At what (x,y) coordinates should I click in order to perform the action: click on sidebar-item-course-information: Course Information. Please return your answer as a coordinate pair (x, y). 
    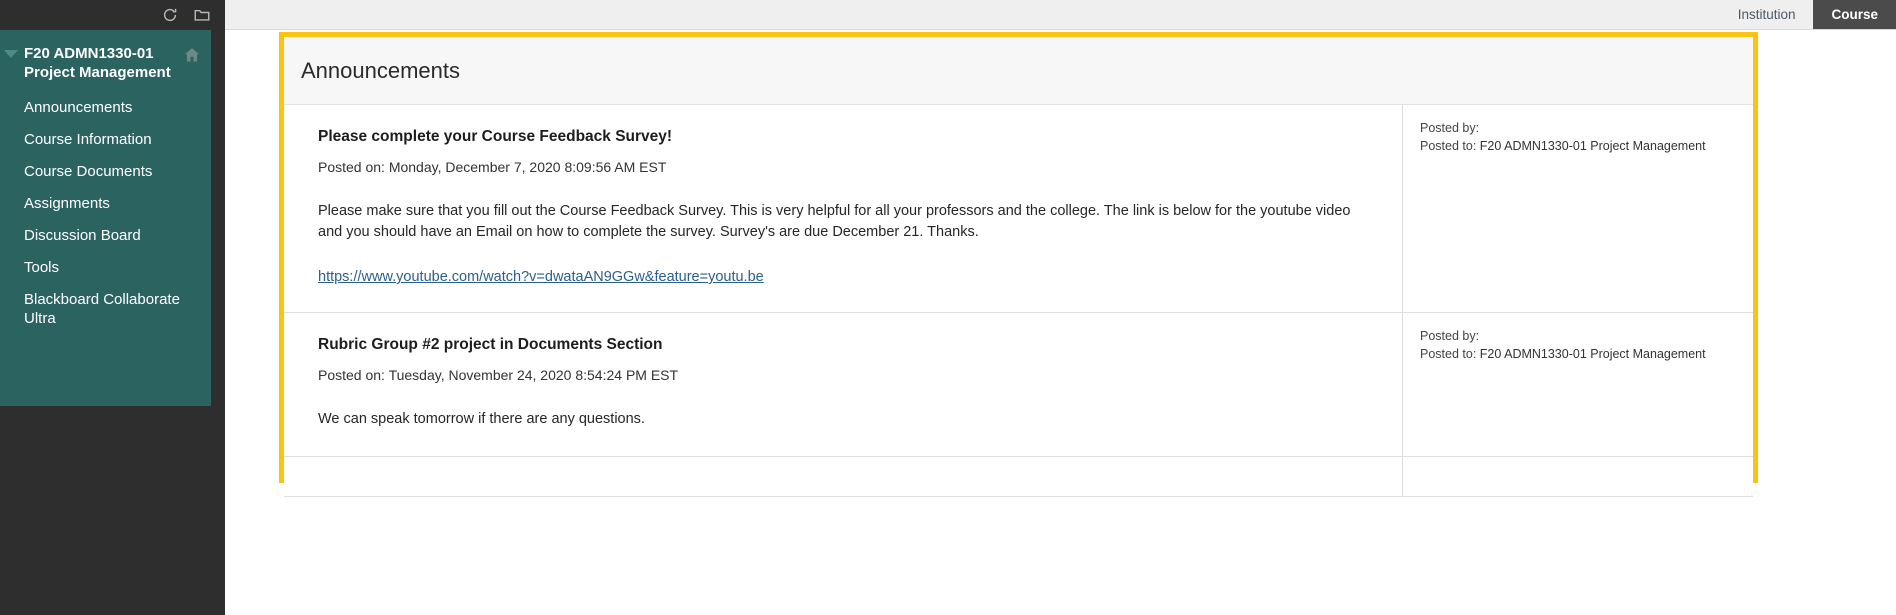
    Looking at the image, I should click on (105, 140).